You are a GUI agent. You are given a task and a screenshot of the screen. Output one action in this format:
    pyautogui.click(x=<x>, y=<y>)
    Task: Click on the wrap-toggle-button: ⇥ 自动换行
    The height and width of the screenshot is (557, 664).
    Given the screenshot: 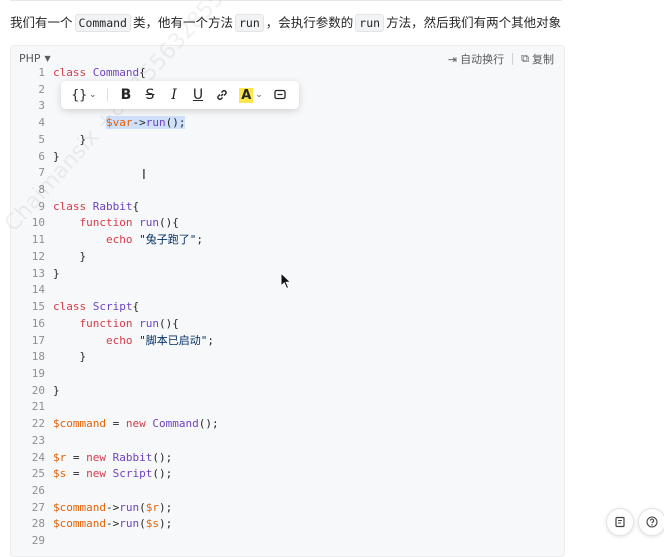 What is the action you would take?
    pyautogui.click(x=476, y=59)
    